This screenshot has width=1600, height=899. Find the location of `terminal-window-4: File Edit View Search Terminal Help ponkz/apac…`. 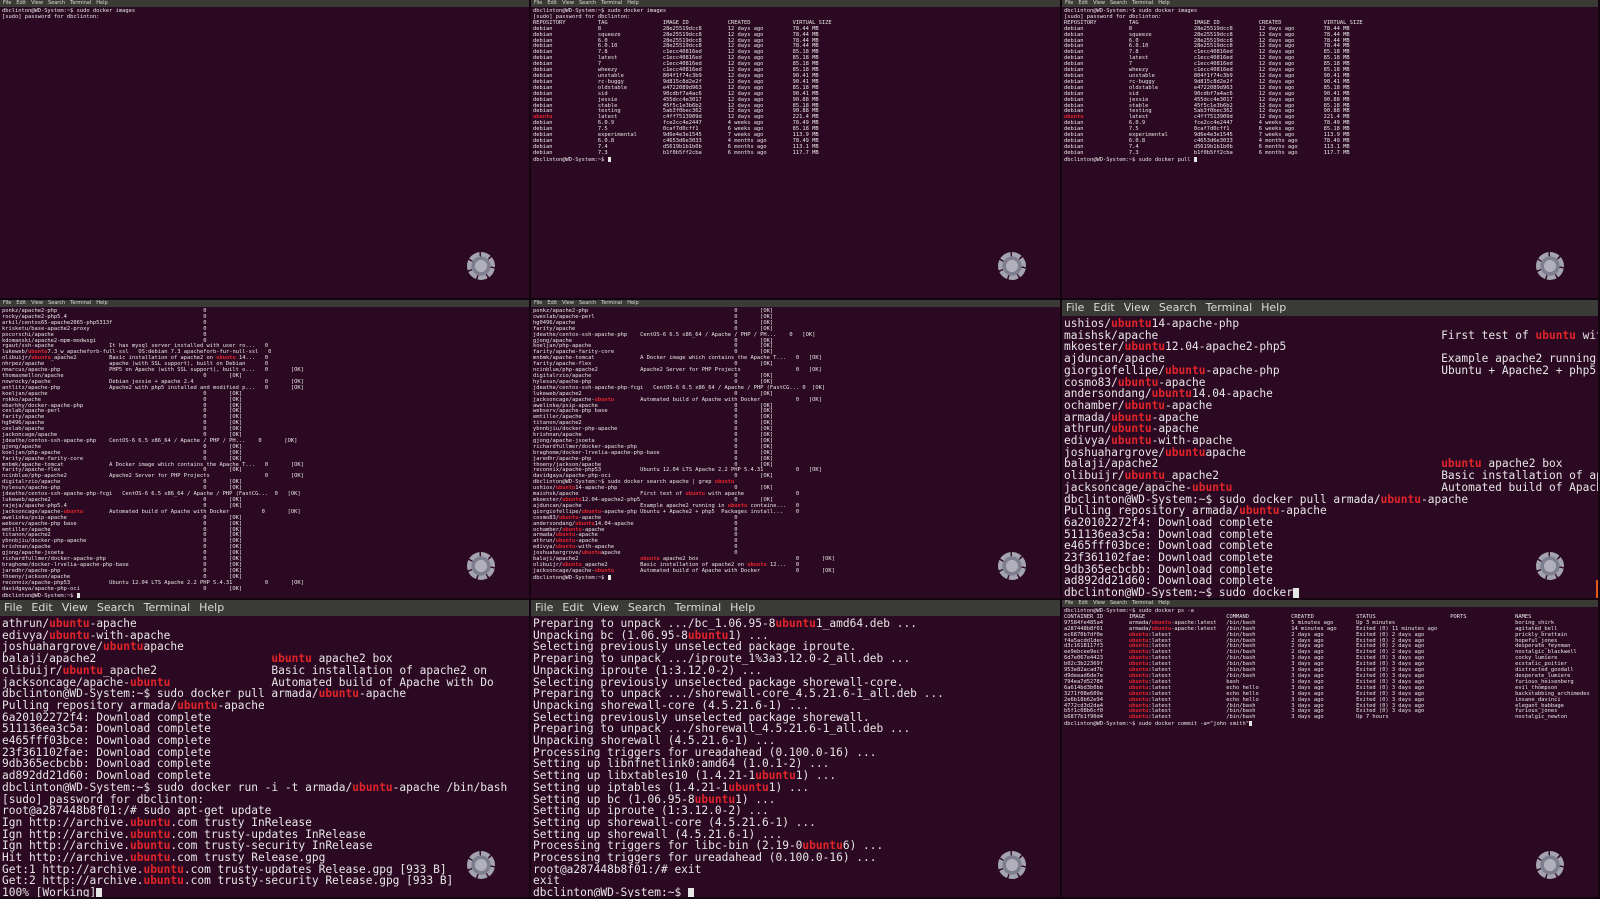

terminal-window-4: File Edit View Search Terminal Help ponkz/apac… is located at coordinates (265, 450).